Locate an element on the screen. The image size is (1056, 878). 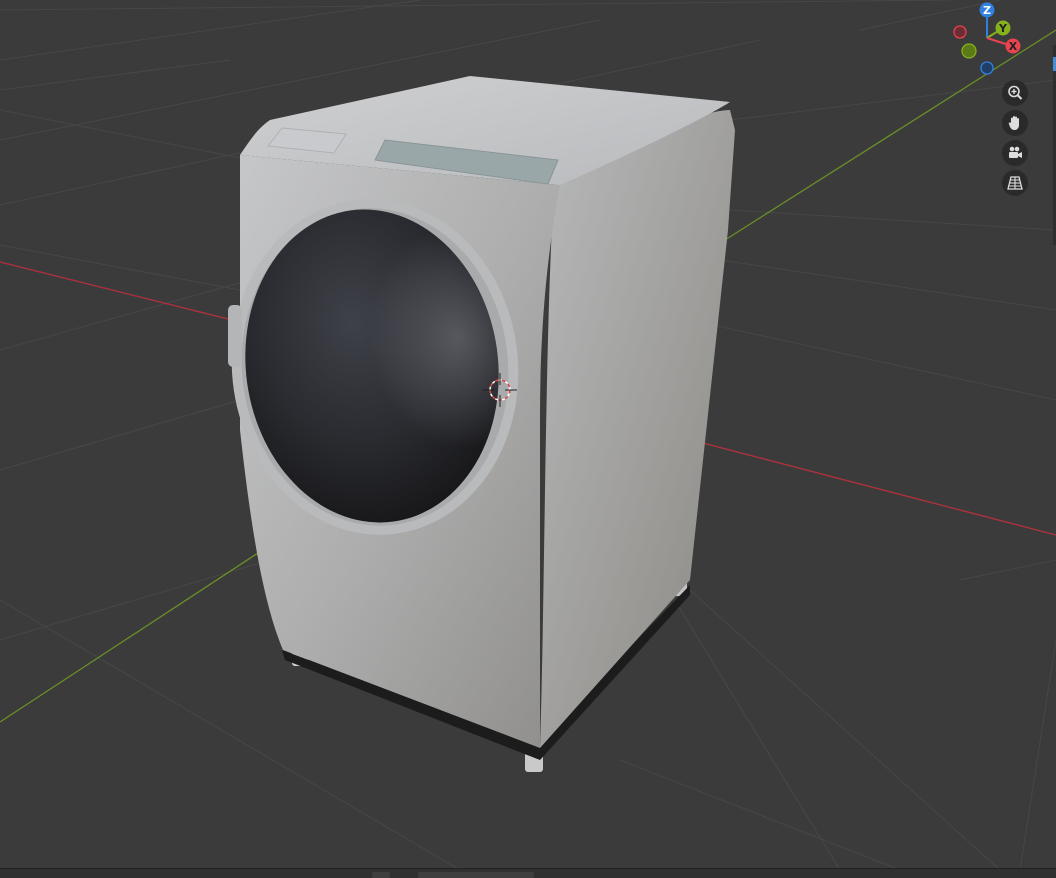
x-axis-line-right is located at coordinates (850, 481).